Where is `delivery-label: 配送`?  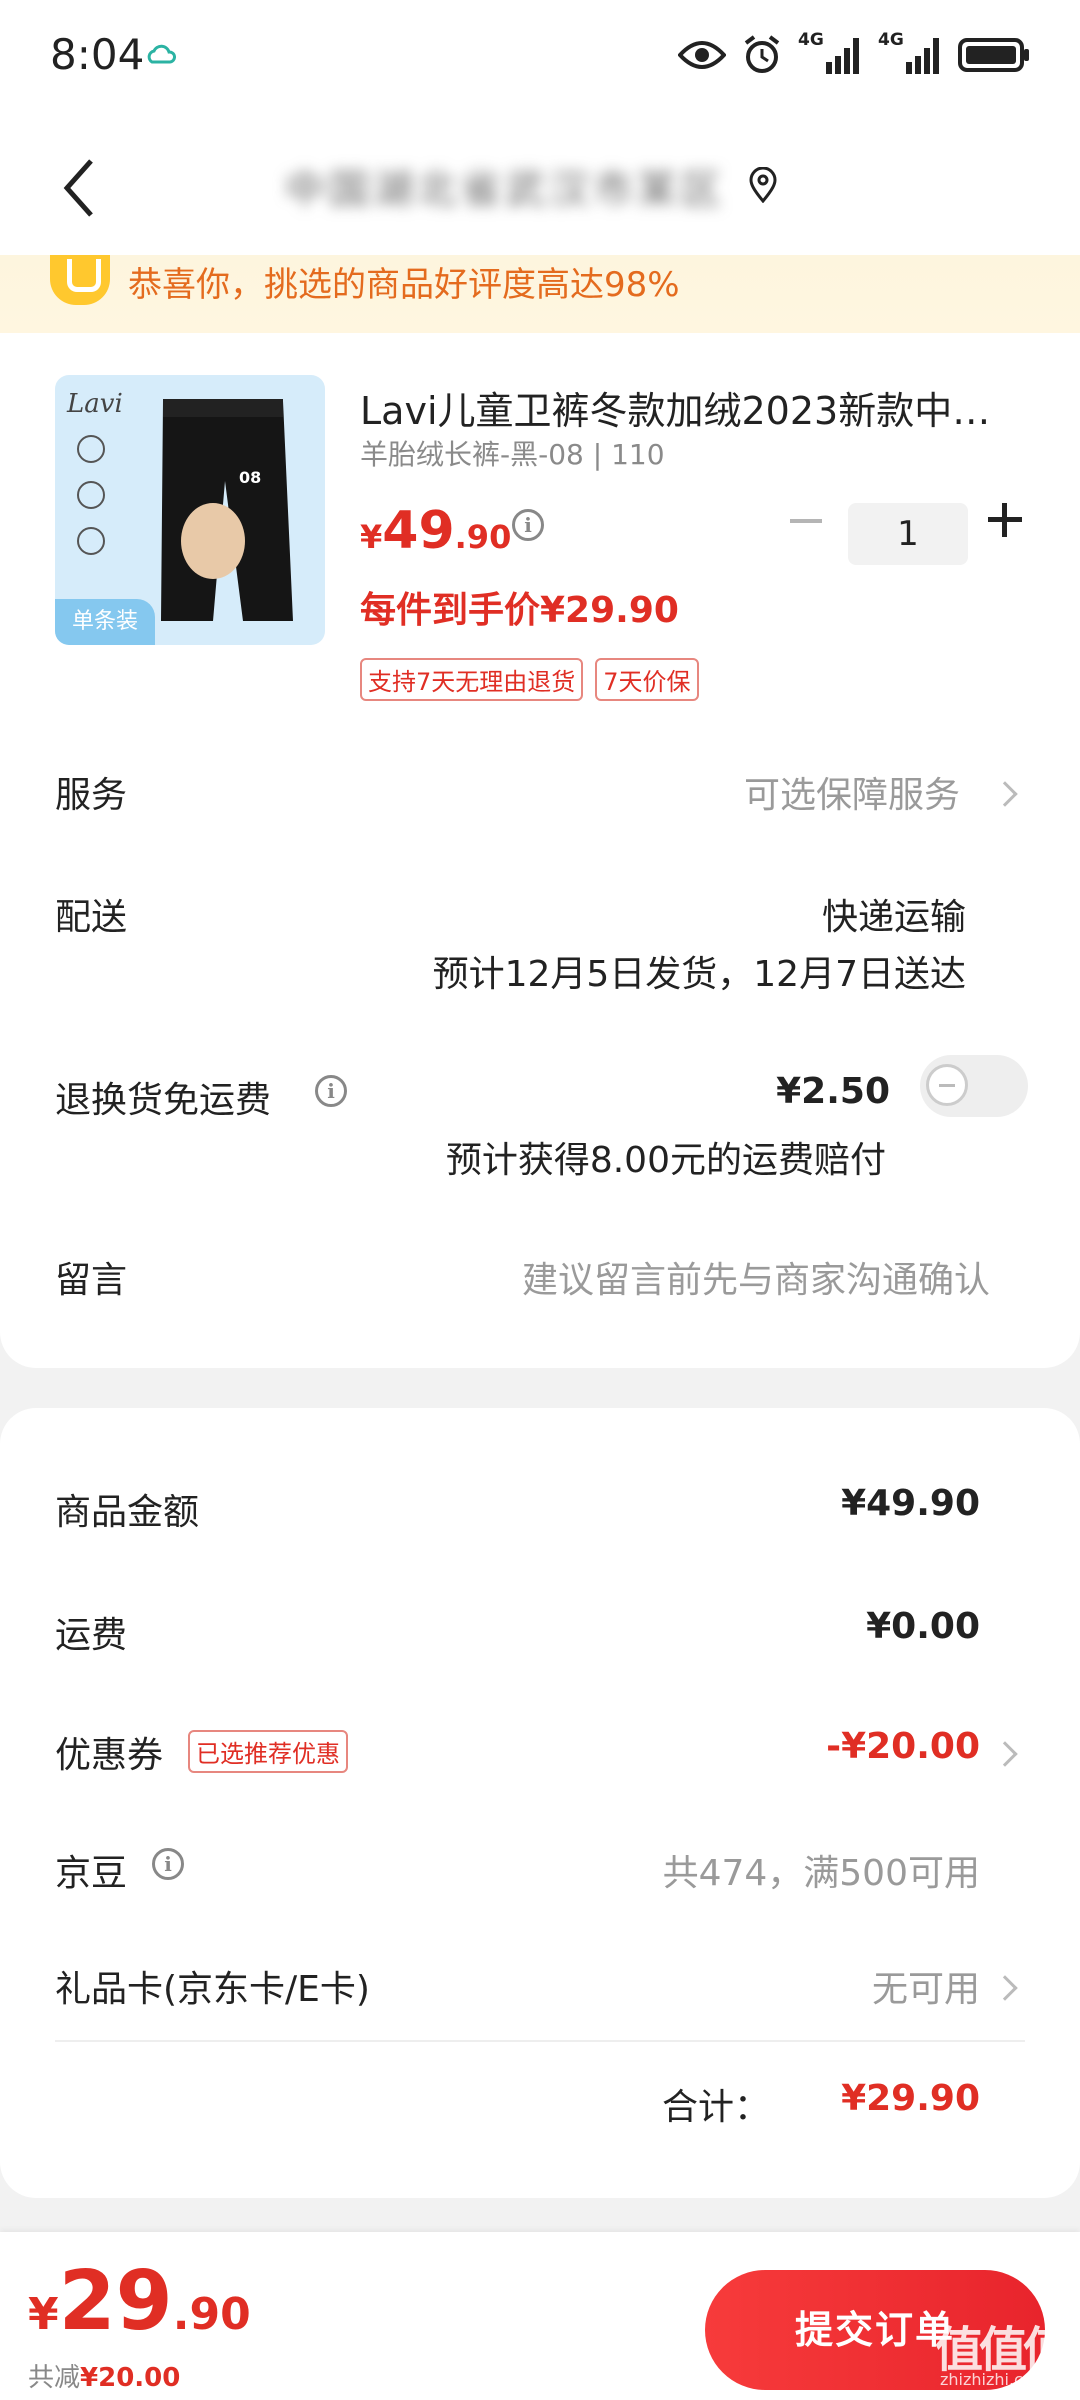
delivery-label: 配送 is located at coordinates (91, 917).